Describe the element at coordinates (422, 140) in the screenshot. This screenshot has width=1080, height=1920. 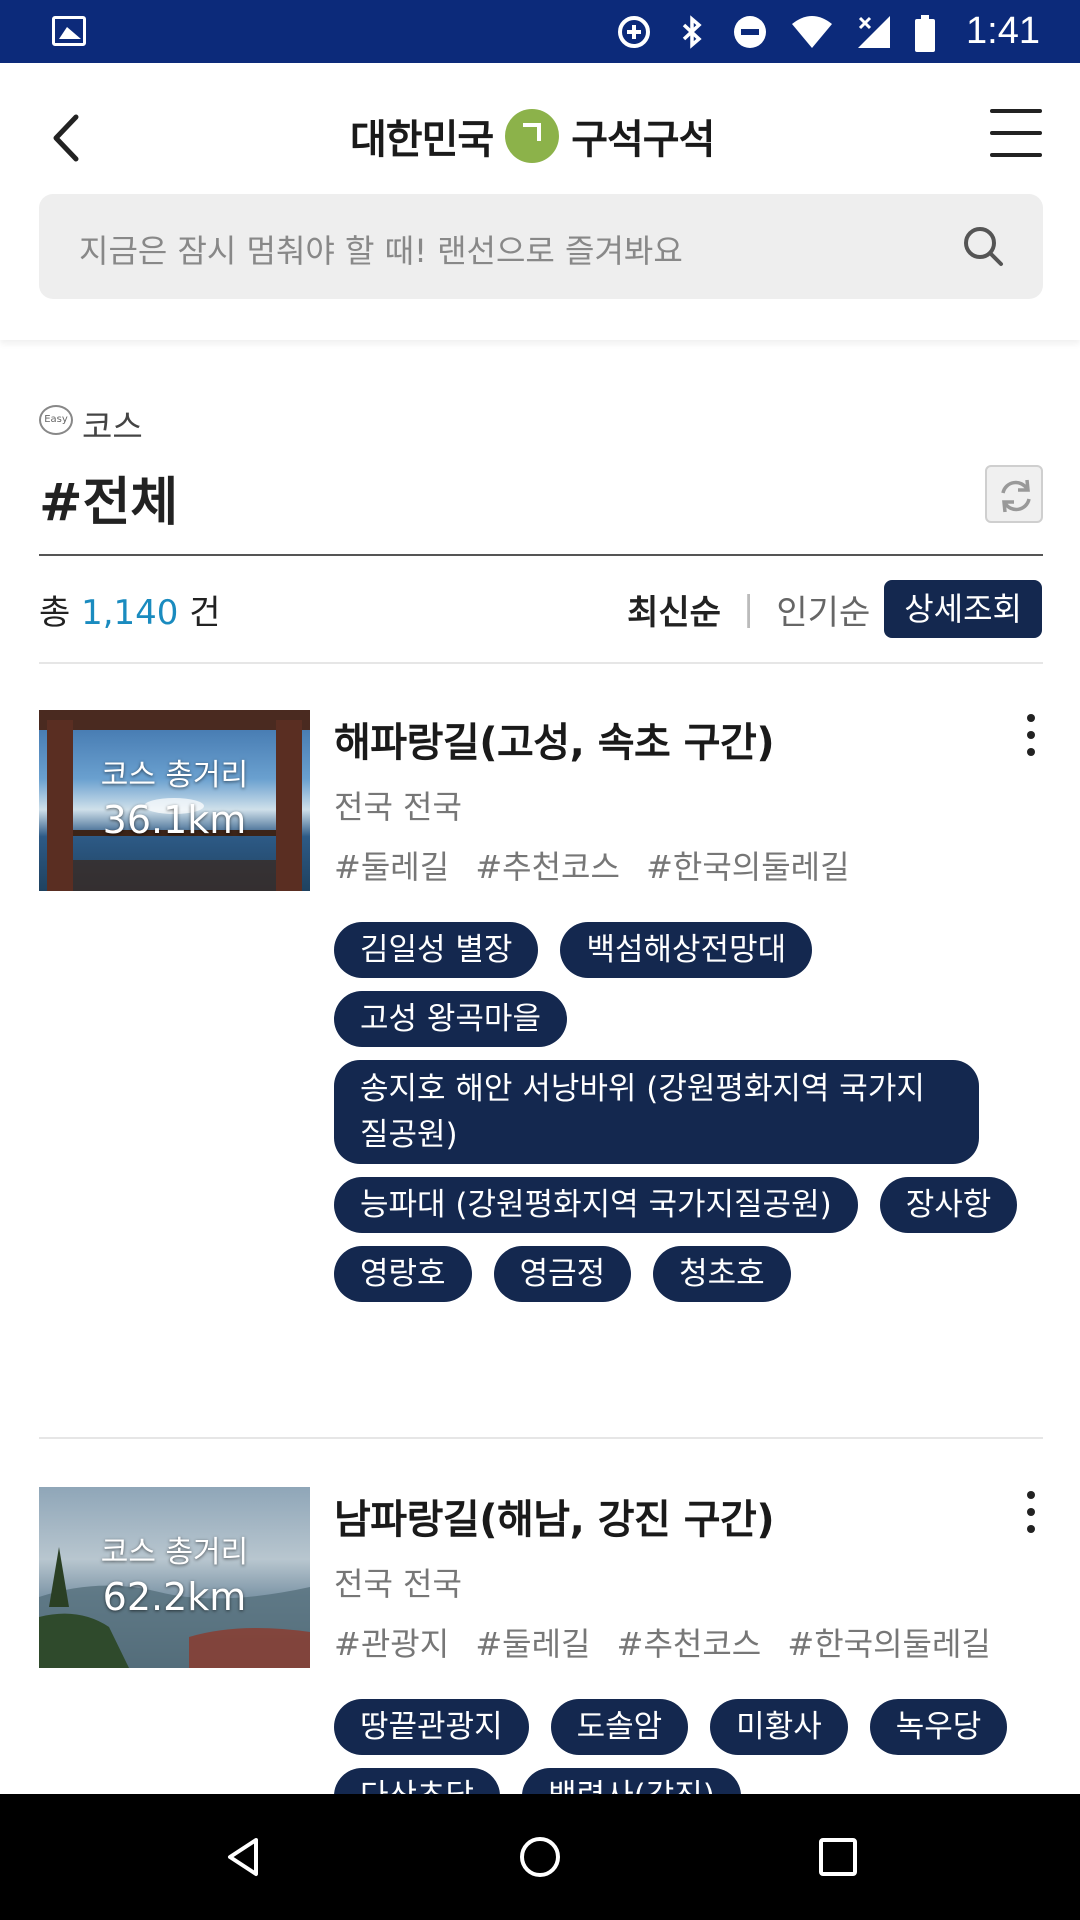
I see `logo-text-left: 대한민국` at that location.